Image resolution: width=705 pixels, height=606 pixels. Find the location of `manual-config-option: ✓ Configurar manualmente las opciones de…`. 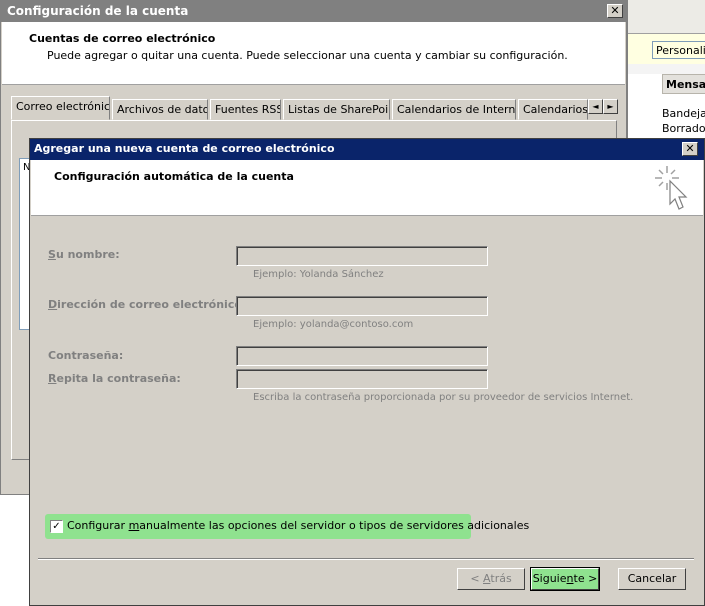

manual-config-option: ✓ Configurar manualmente las opciones de… is located at coordinates (287, 526).